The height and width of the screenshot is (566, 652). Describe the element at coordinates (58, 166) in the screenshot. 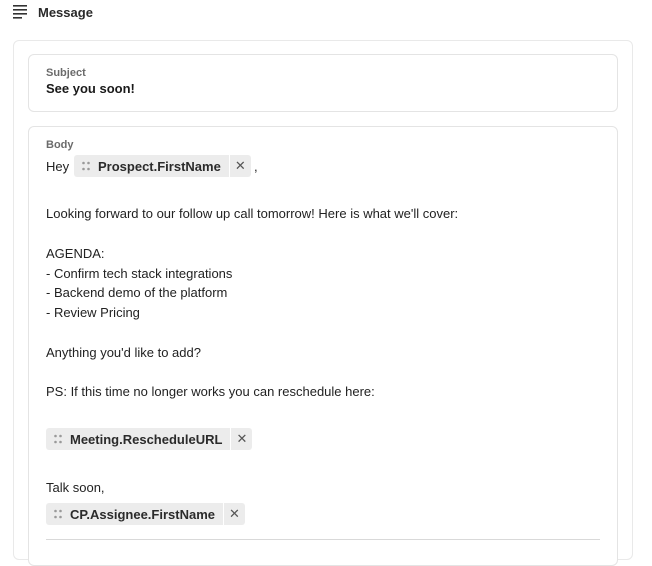

I see `greeting-prefix: Hey` at that location.